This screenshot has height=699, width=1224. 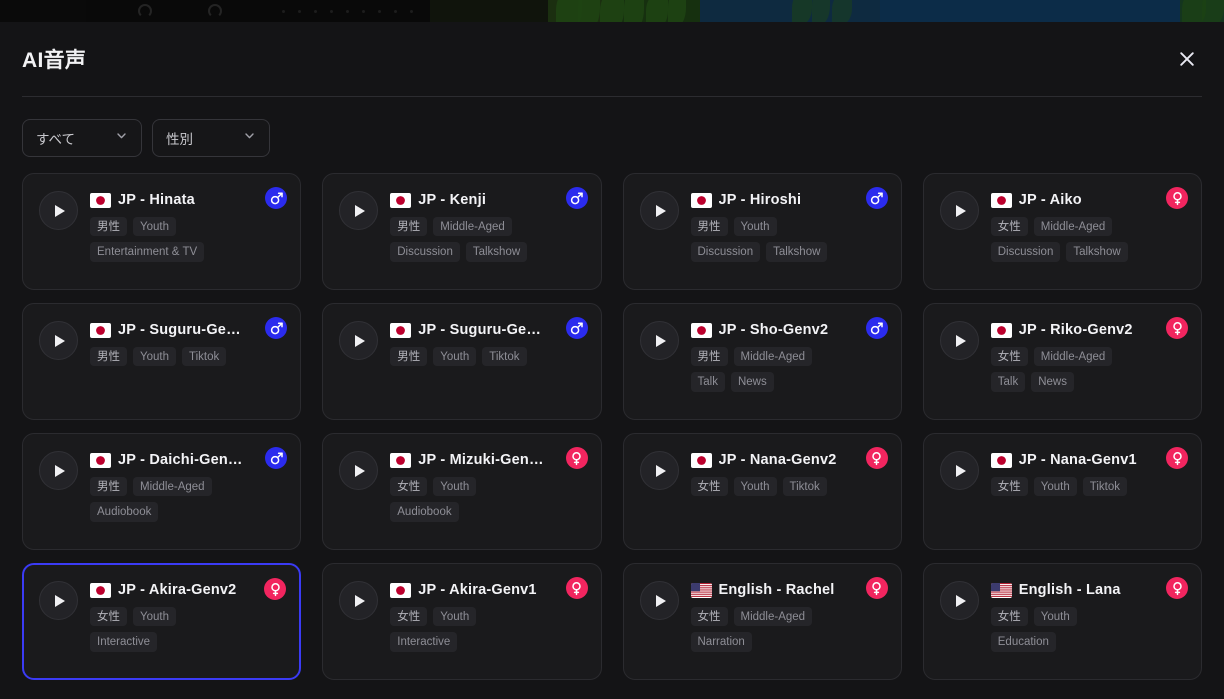 I want to click on voice-card: JP - Sho-Genv2 男性 Middle-Aged Talk News, so click(x=762, y=361).